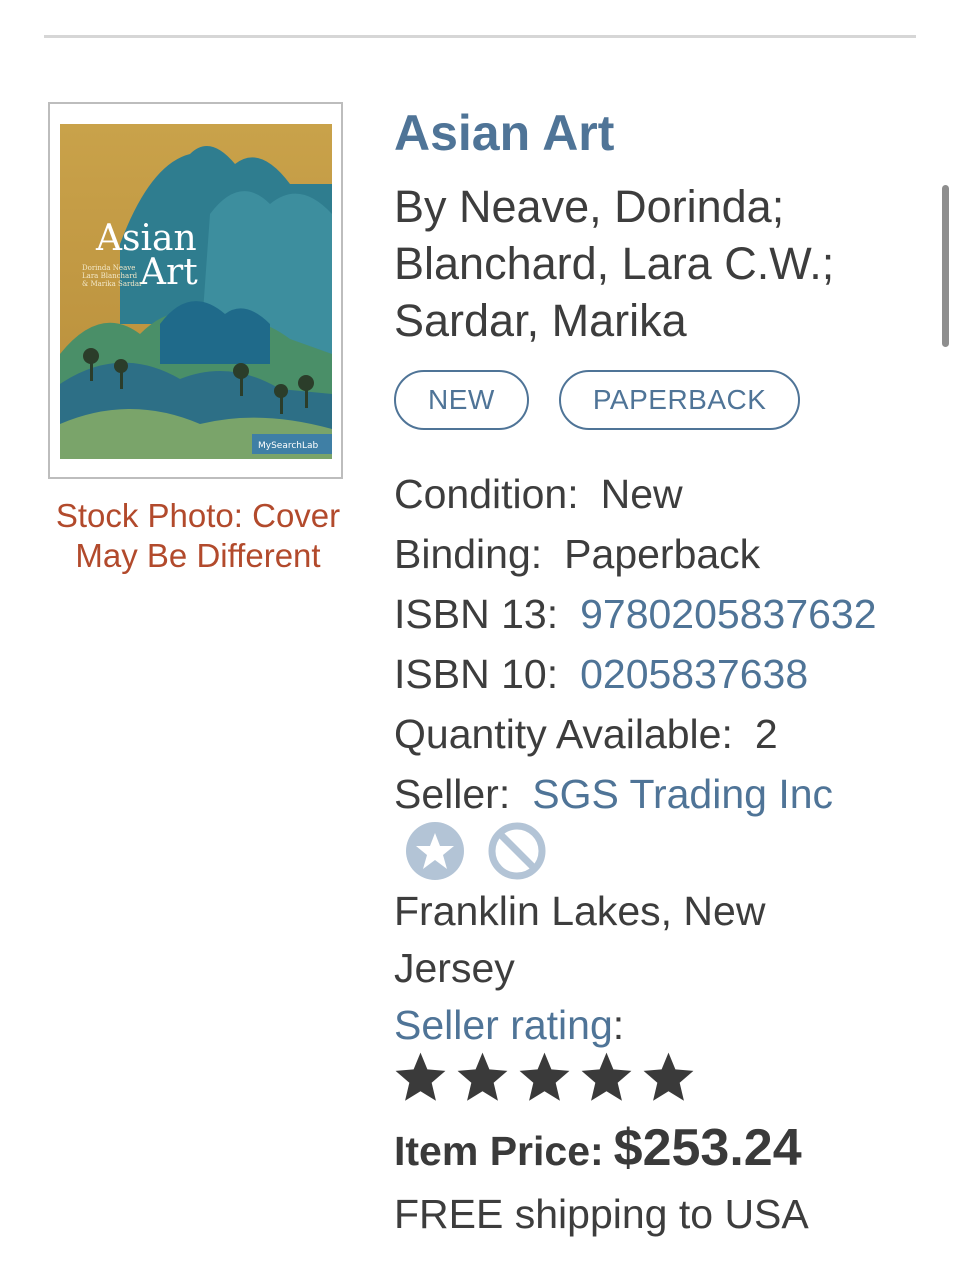 This screenshot has height=1272, width=960. Describe the element at coordinates (168, 272) in the screenshot. I see `cover-title-line2: Art` at that location.